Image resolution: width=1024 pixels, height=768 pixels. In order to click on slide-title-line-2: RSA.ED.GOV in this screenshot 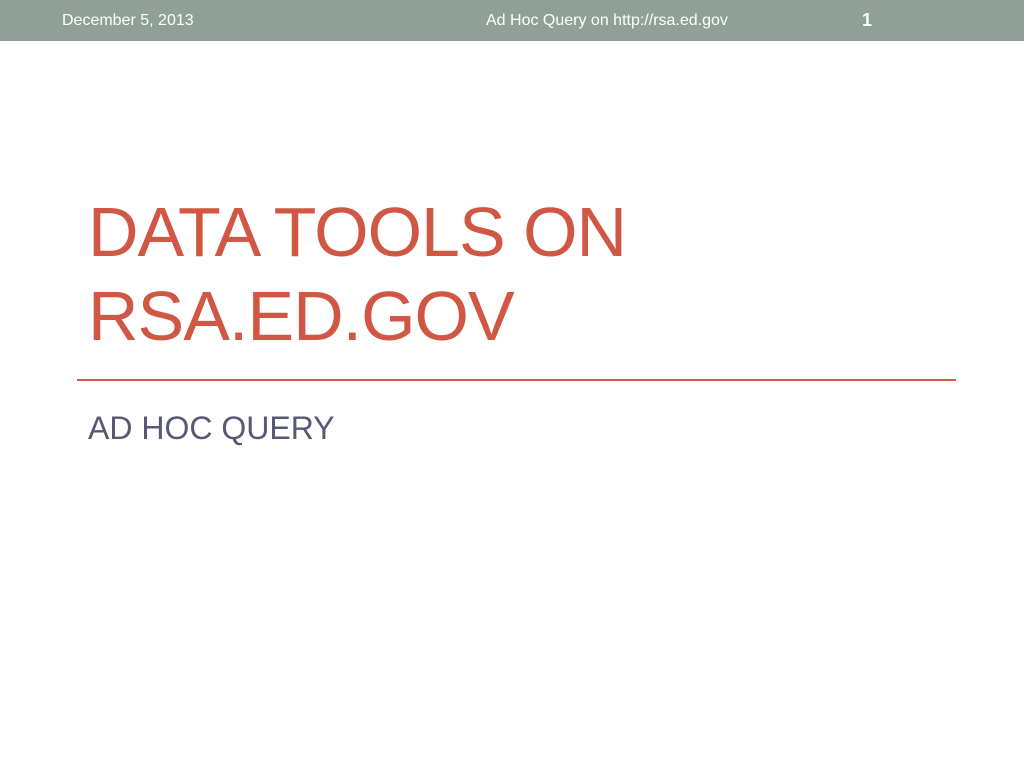, I will do `click(301, 316)`.